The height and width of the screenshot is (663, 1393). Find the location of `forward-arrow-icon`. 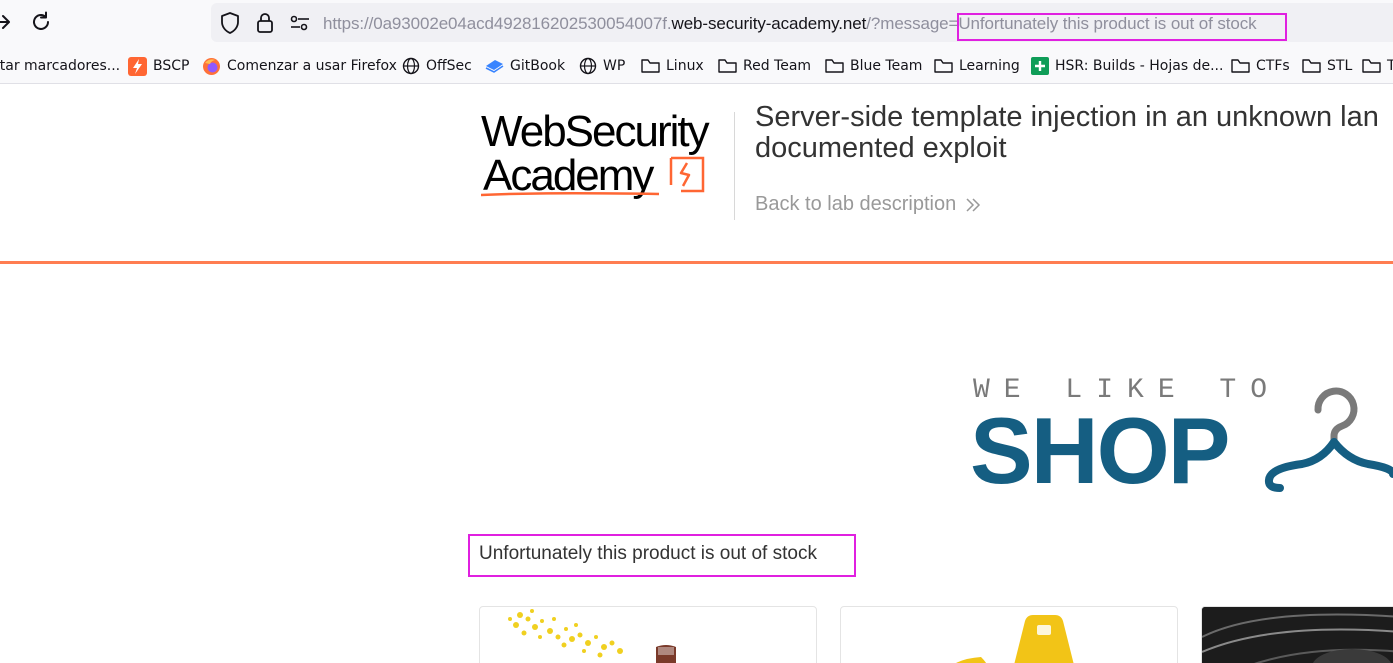

forward-arrow-icon is located at coordinates (7, 22).